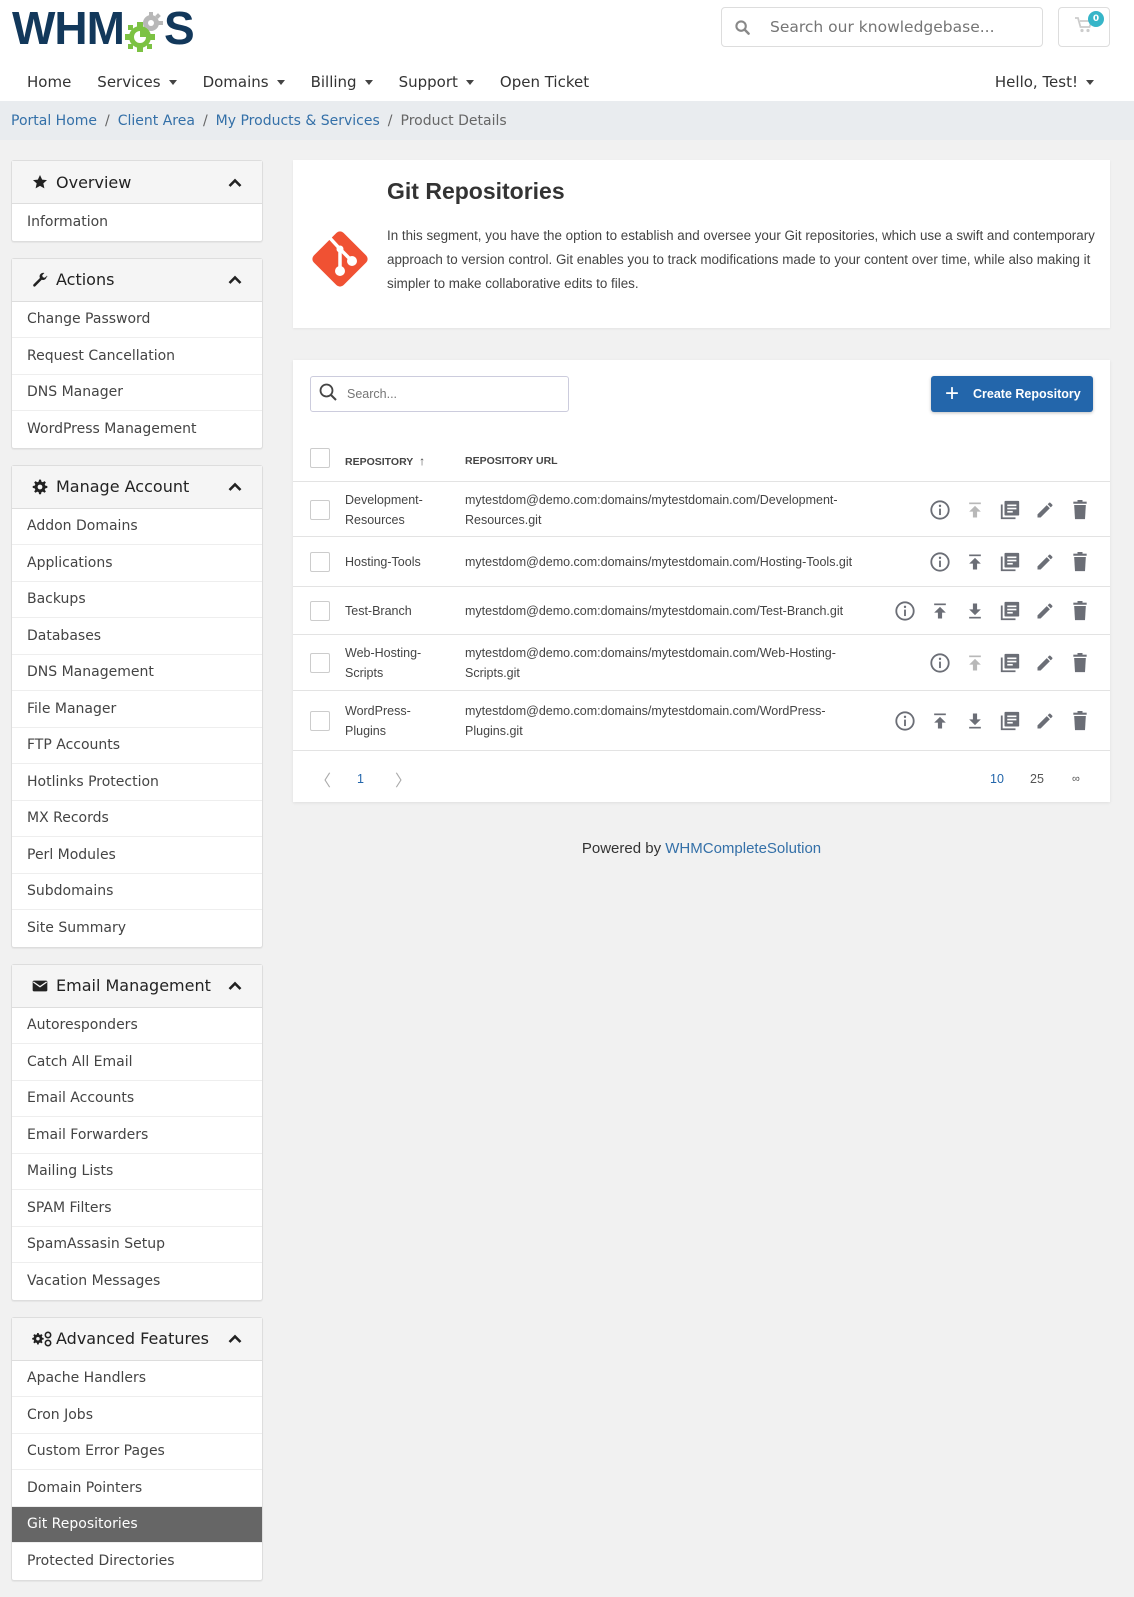  Describe the element at coordinates (54, 121) in the screenshot. I see `breadcrumb-portal-home: Portal Home` at that location.